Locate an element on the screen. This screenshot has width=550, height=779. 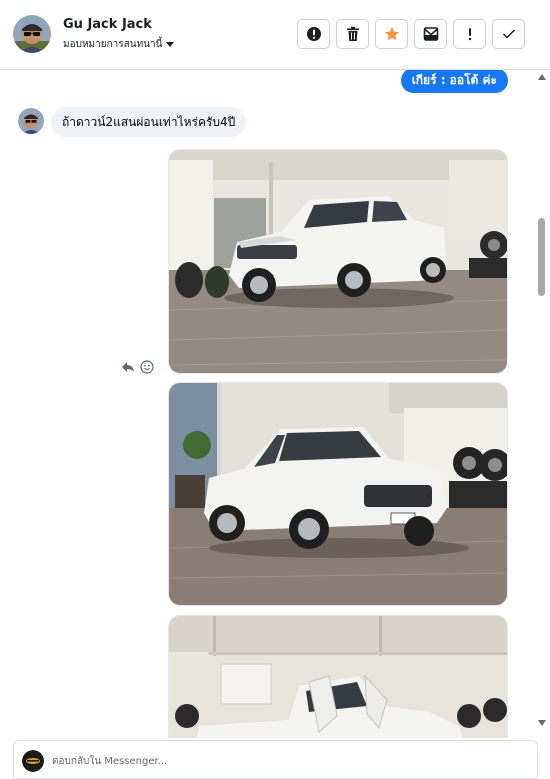
contact-avatar is located at coordinates (32, 34).